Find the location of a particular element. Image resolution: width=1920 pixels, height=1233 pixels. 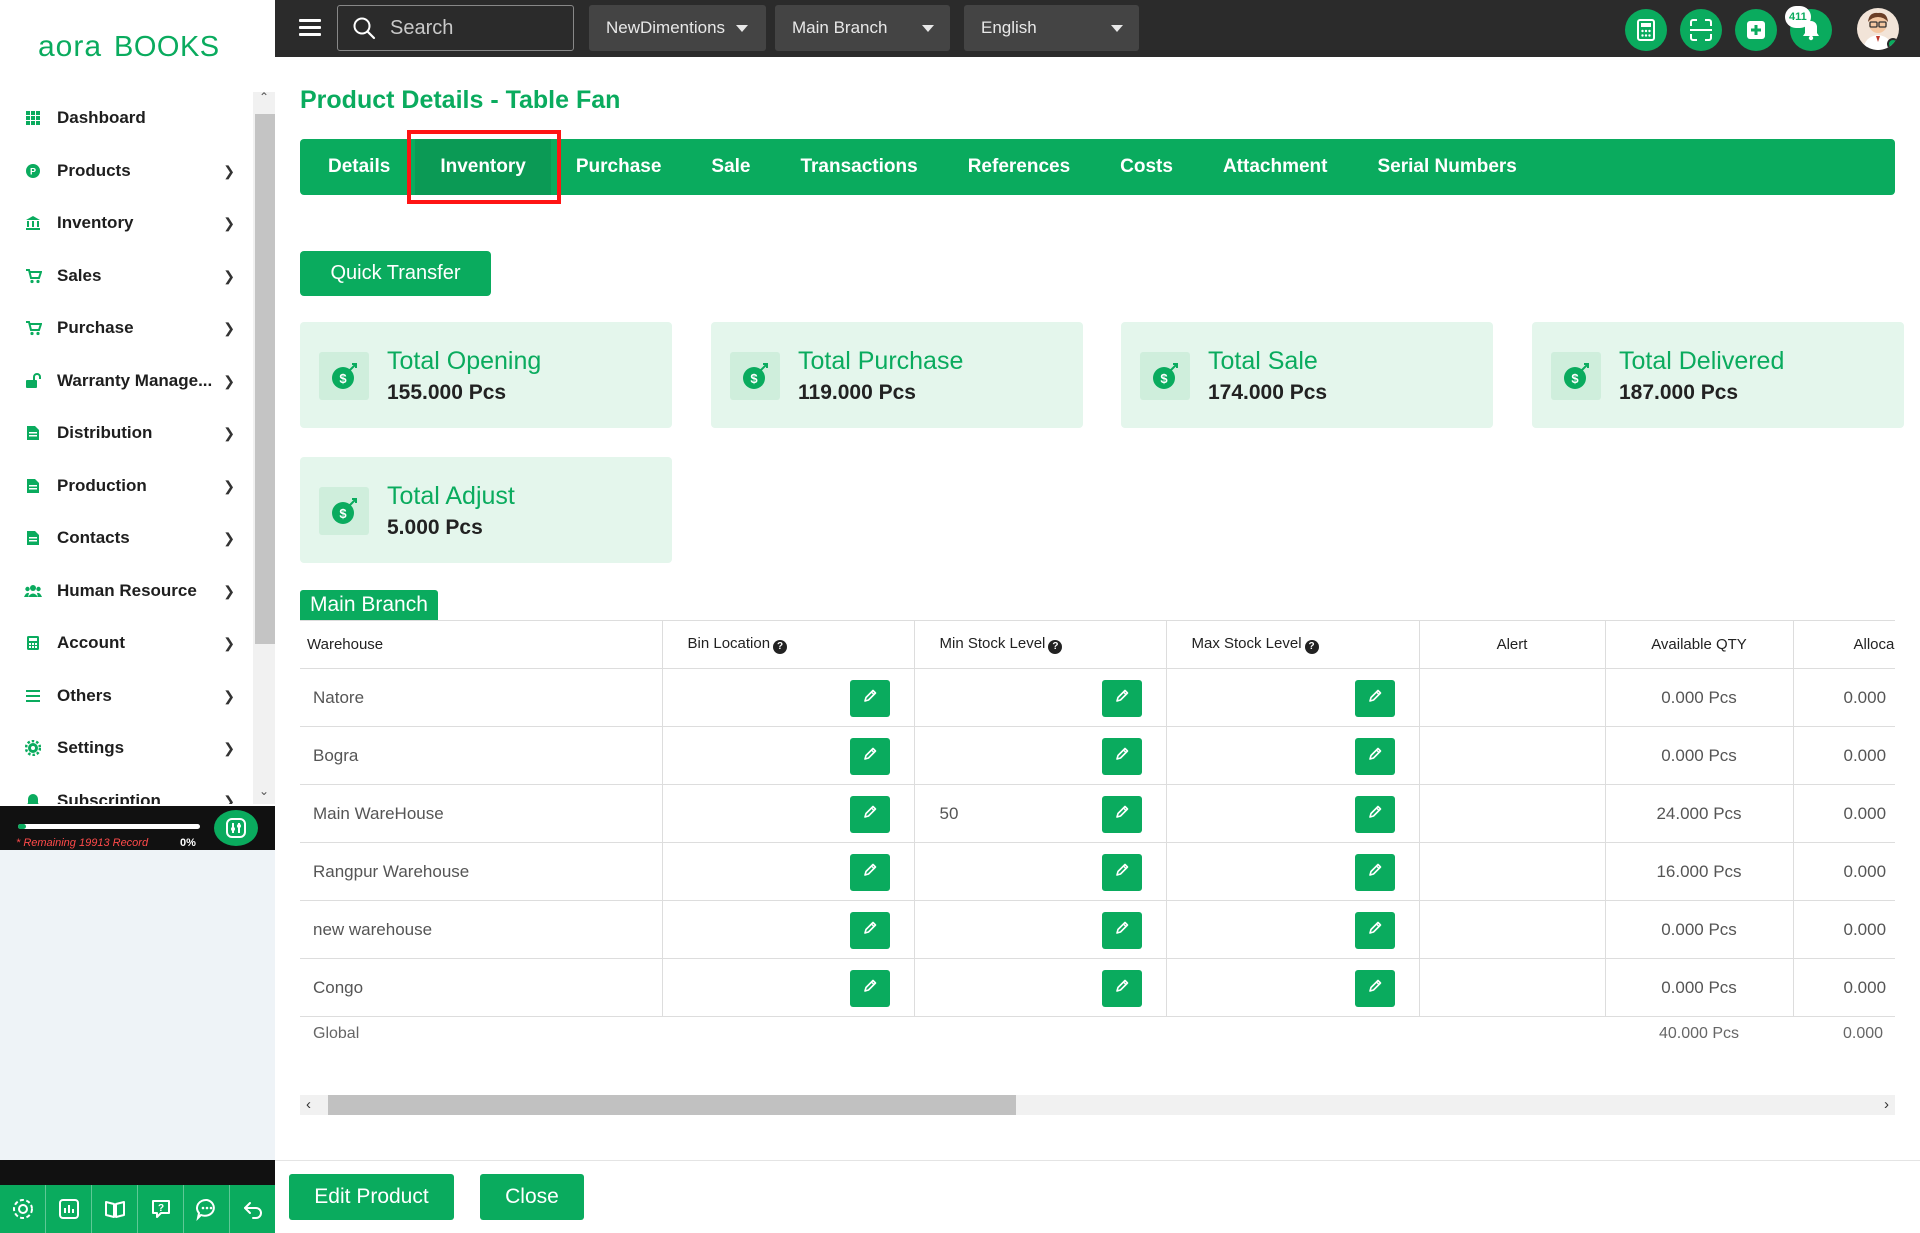

tab-costs: Costs is located at coordinates (1146, 167).